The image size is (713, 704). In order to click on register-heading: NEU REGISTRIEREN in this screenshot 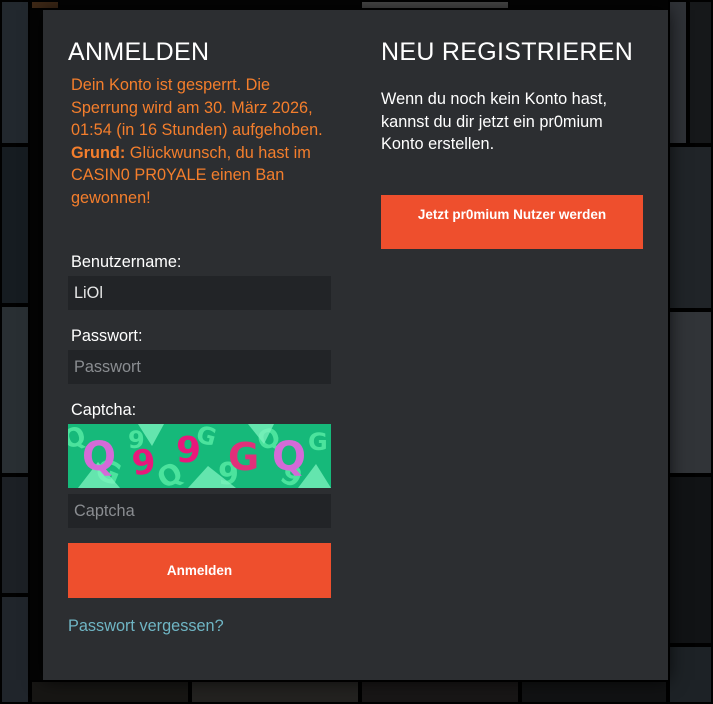, I will do `click(507, 52)`.